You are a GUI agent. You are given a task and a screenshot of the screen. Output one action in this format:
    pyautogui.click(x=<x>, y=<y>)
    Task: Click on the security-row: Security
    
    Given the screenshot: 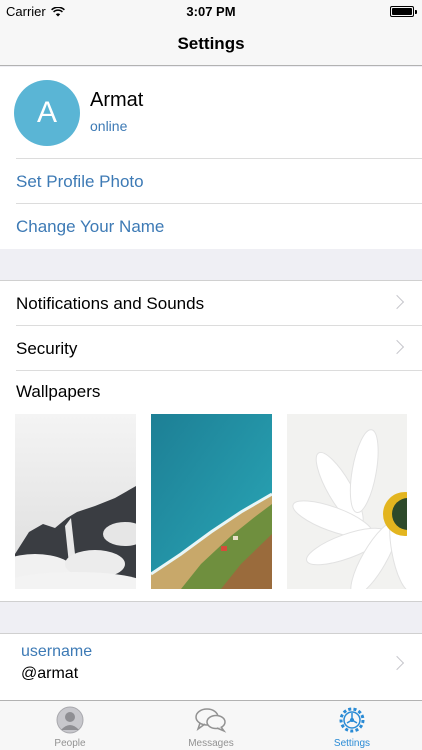 What is the action you would take?
    pyautogui.click(x=211, y=348)
    